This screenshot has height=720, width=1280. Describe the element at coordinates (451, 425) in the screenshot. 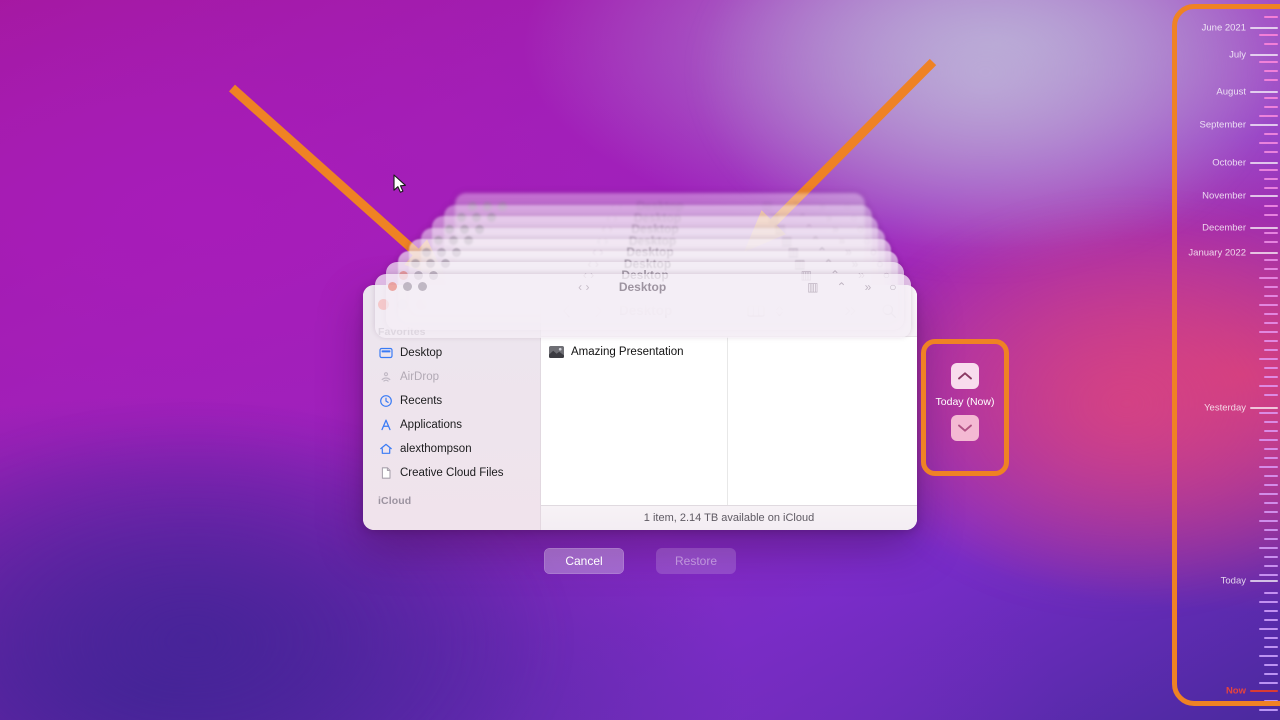

I see `sidebar-item-applications: Applications` at that location.